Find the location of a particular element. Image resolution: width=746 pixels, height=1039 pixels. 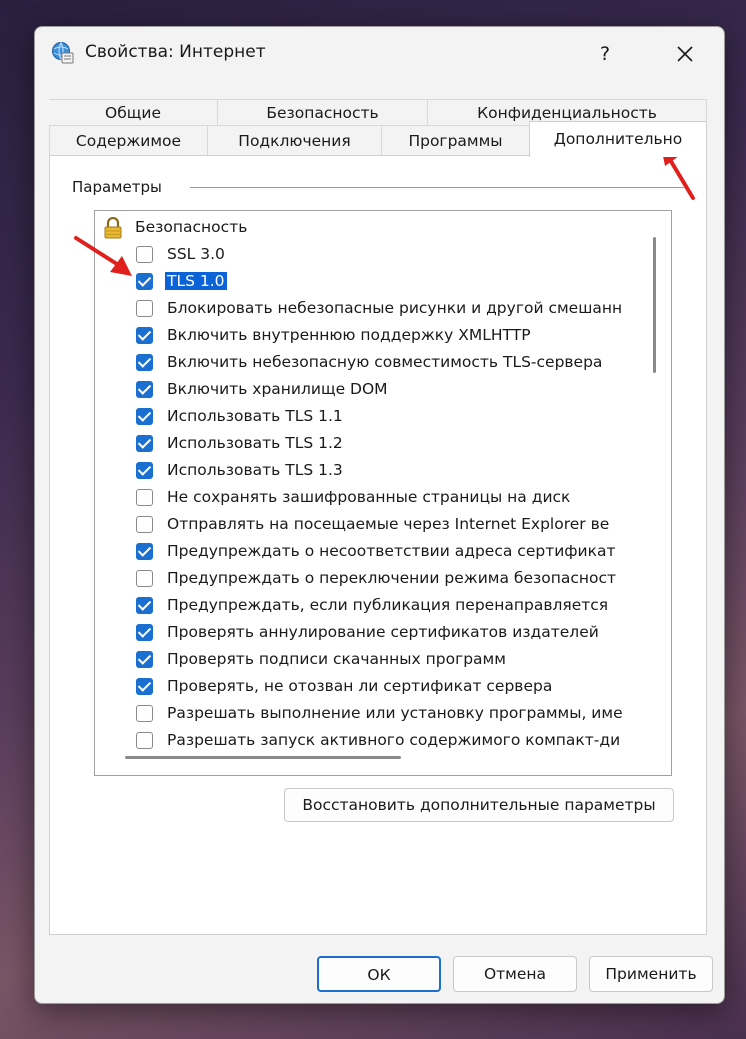

list-item: Включить внутреннюю поддержку XMLHTTP is located at coordinates (369, 336).